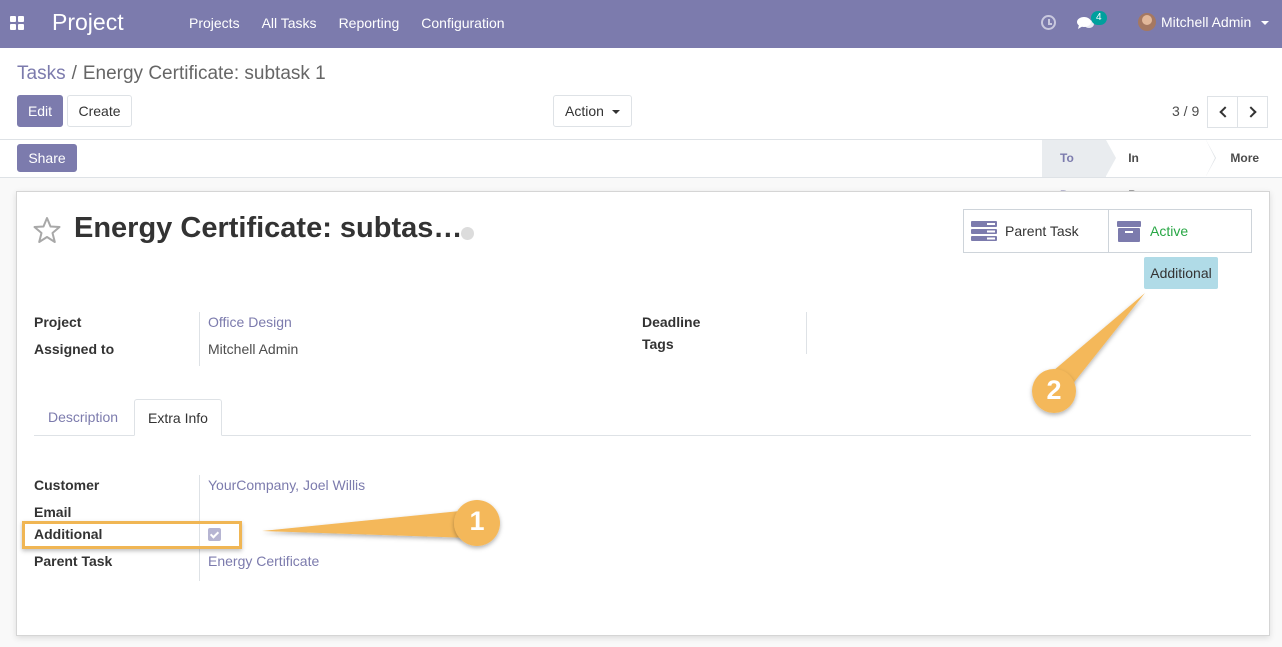 This screenshot has width=1282, height=647. I want to click on pager-value: 3 / 9, so click(1185, 111).